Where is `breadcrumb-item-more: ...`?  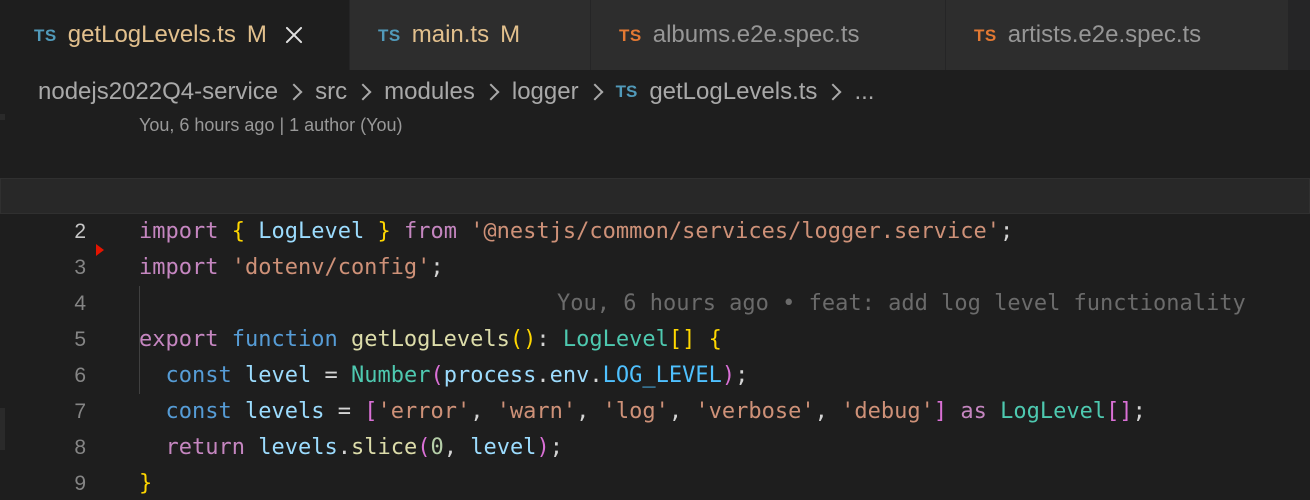
breadcrumb-item-more: ... is located at coordinates (864, 92).